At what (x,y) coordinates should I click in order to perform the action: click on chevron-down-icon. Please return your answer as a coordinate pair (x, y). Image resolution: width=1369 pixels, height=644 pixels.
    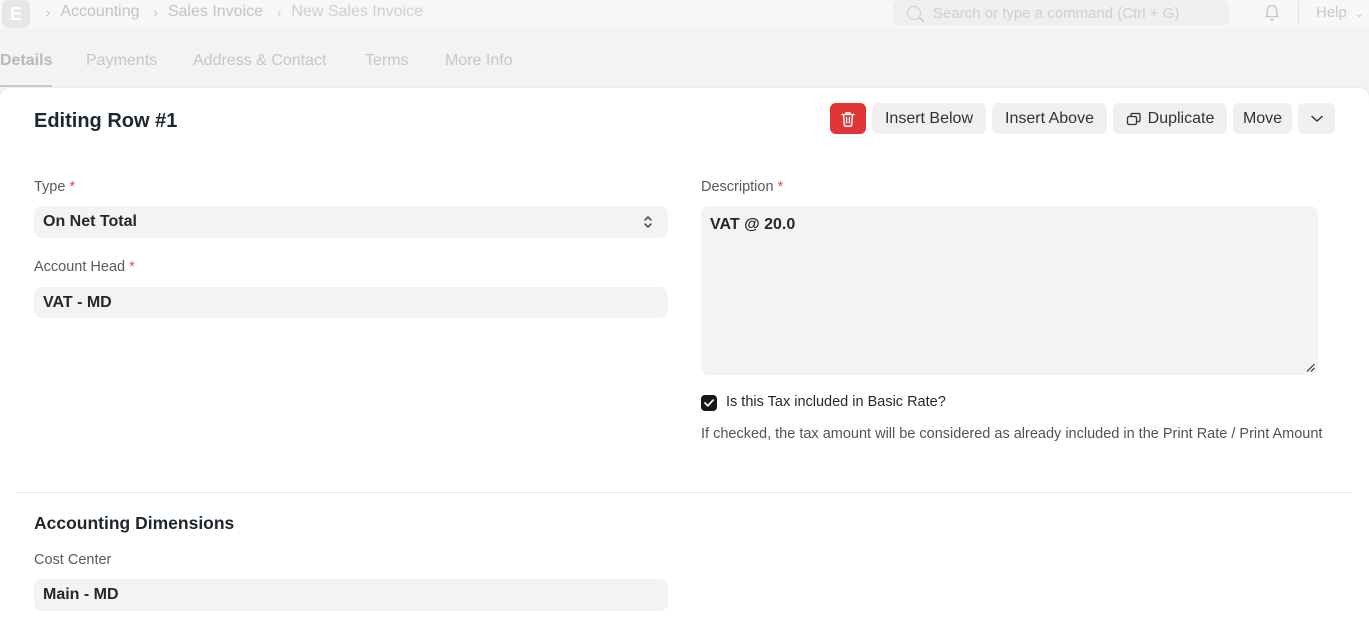
    Looking at the image, I should click on (1316, 118).